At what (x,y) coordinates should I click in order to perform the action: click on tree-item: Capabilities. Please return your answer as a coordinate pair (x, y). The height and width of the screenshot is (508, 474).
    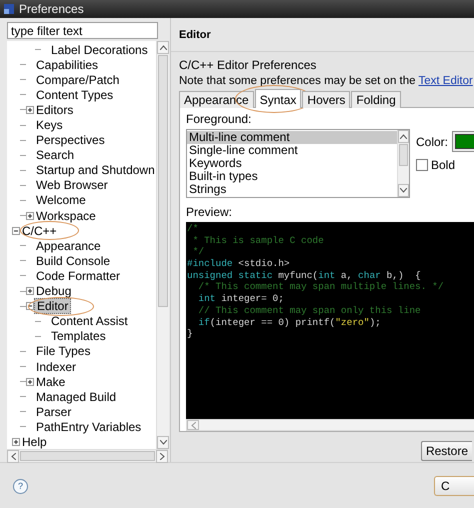
    Looking at the image, I should click on (67, 65).